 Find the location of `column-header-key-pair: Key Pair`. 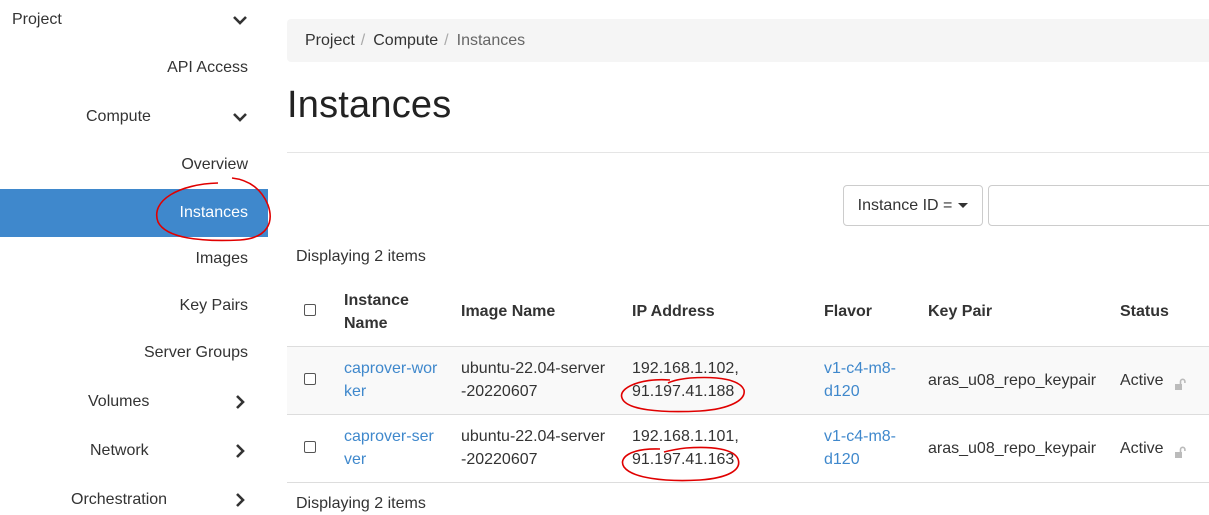

column-header-key-pair: Key Pair is located at coordinates (1024, 312).